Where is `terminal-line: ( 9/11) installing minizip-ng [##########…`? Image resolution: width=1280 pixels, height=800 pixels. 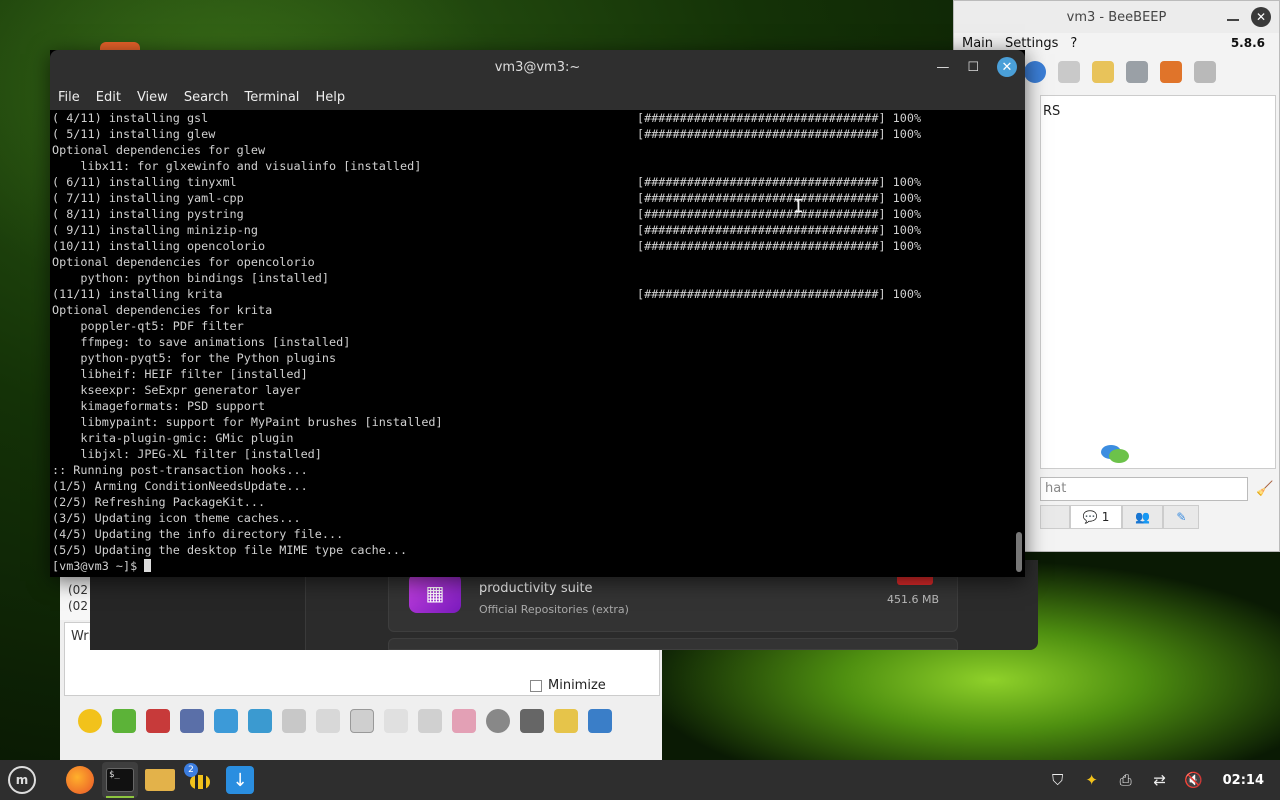 terminal-line: ( 9/11) installing minizip-ng [##########… is located at coordinates (531, 230).